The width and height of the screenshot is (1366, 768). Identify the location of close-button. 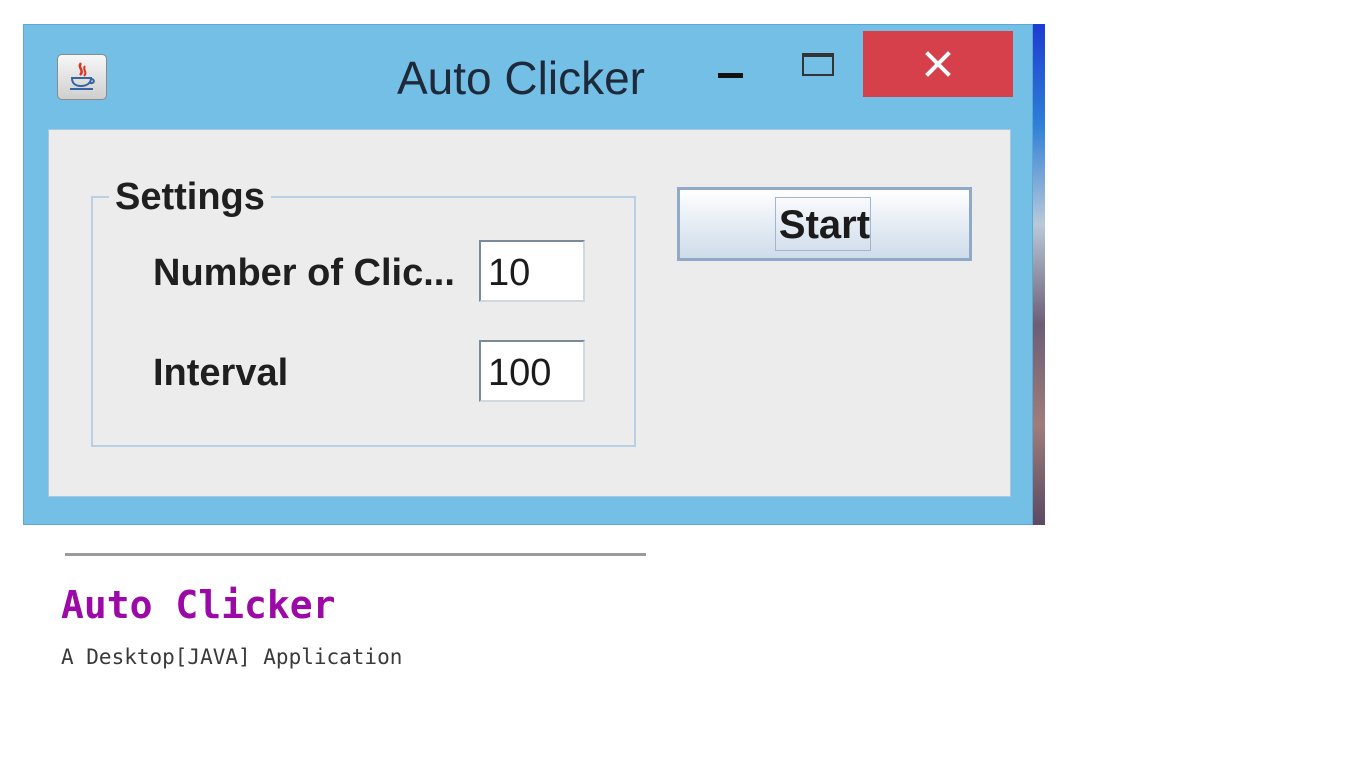
(938, 64).